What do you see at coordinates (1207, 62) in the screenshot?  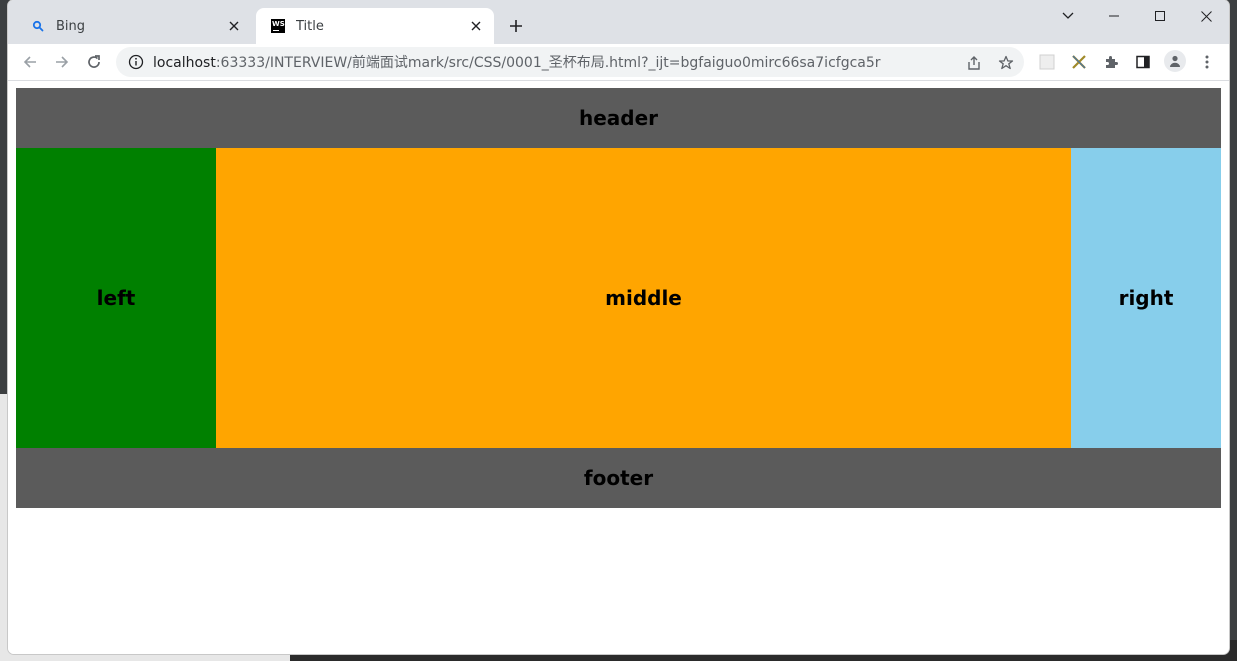 I see `more-menu-icon` at bounding box center [1207, 62].